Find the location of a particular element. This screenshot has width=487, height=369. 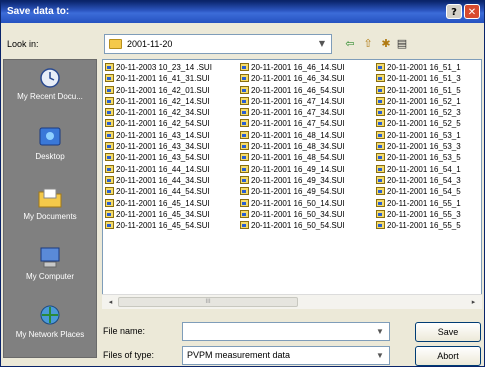

file-item: 20-11-2001 16_46_34.SUI is located at coordinates (309, 78).